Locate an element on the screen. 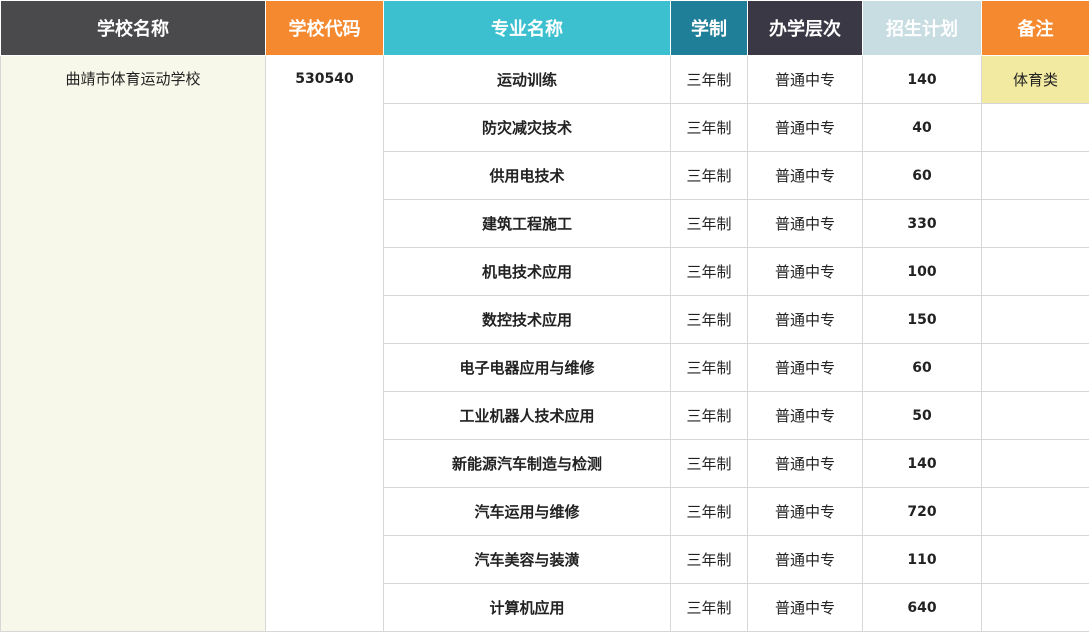  enrollment-plan: 50 is located at coordinates (922, 416).